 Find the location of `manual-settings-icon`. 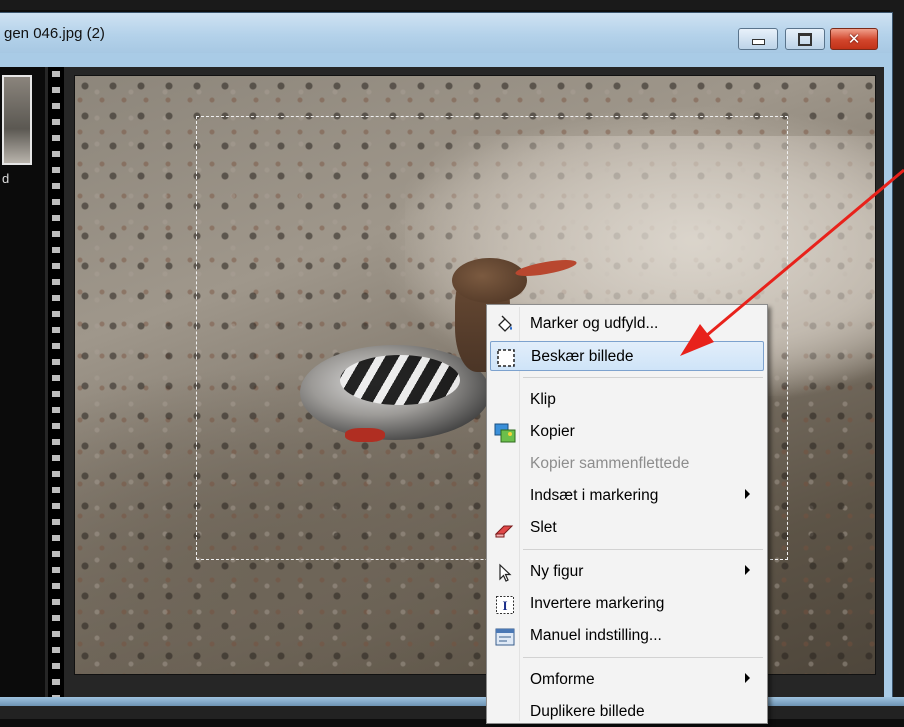

manual-settings-icon is located at coordinates (505, 637).